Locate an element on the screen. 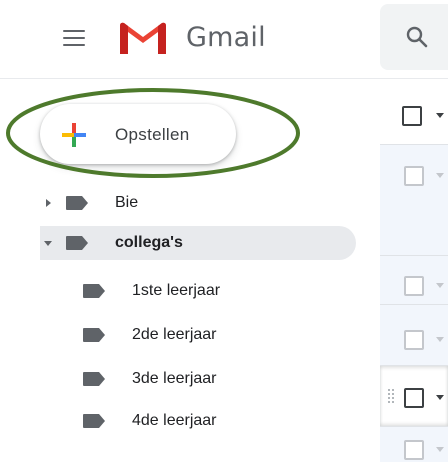  sidebar-item-label: 4de leerjaar is located at coordinates (174, 420).